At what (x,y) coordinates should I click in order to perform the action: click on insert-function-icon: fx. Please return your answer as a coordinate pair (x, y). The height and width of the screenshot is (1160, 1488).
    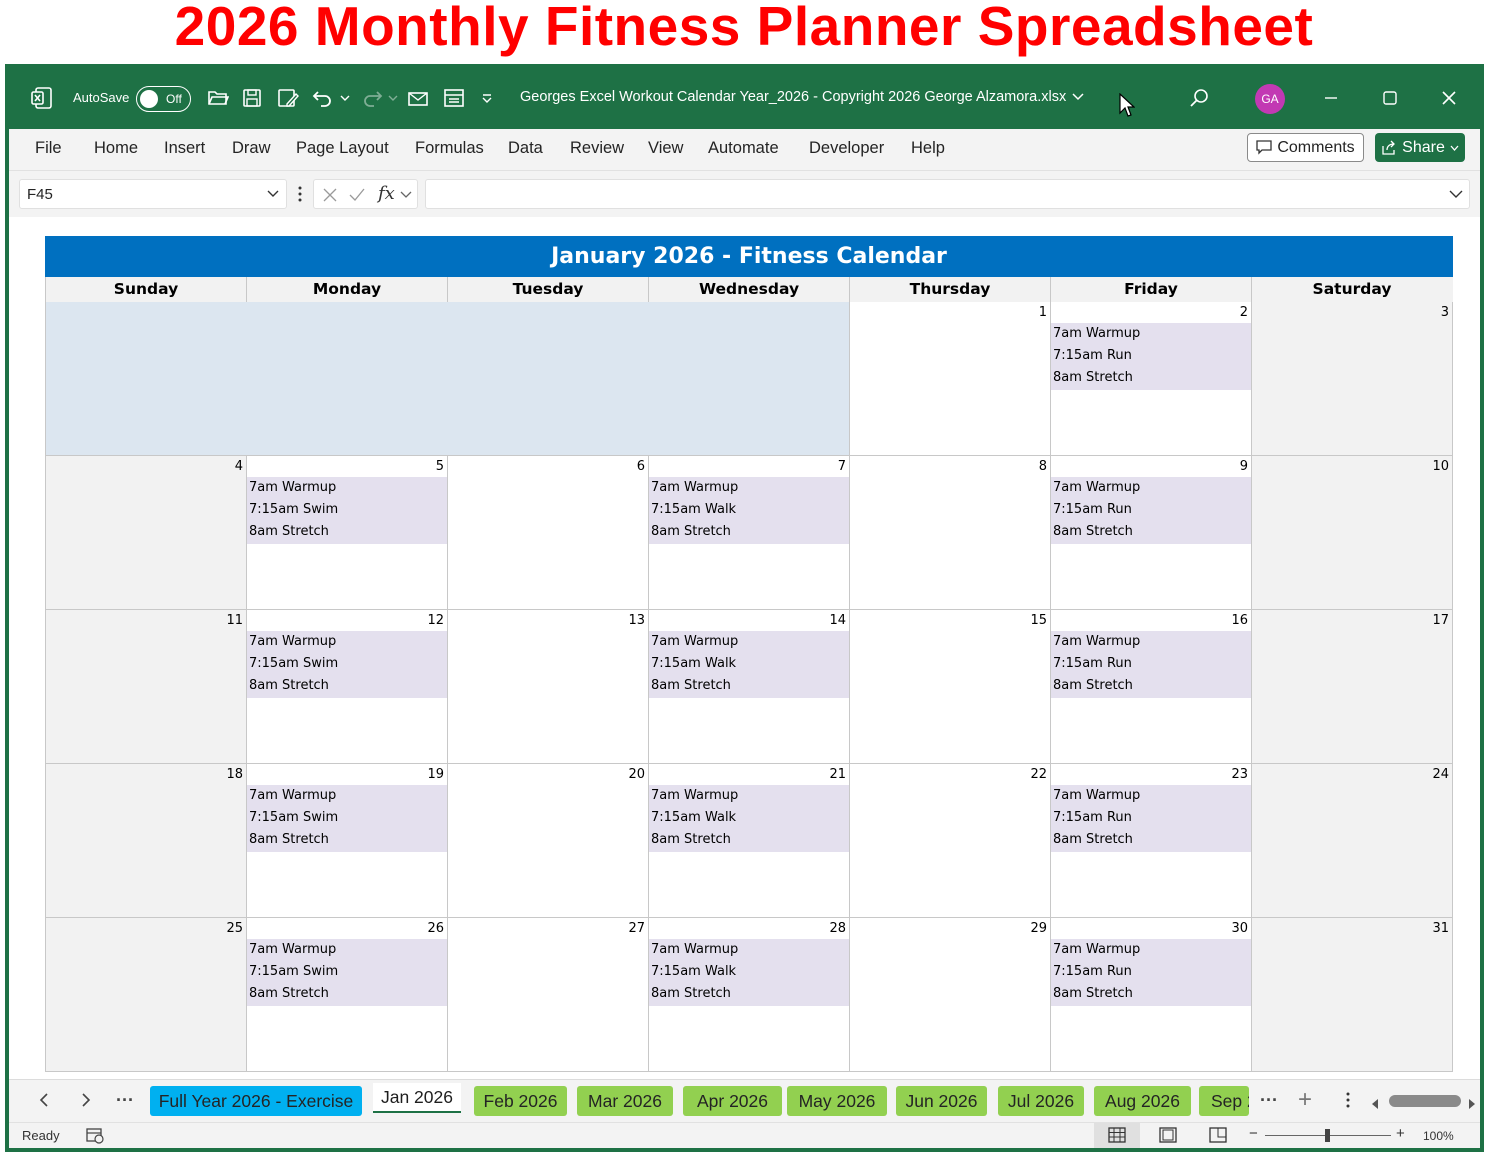
    Looking at the image, I should click on (386, 193).